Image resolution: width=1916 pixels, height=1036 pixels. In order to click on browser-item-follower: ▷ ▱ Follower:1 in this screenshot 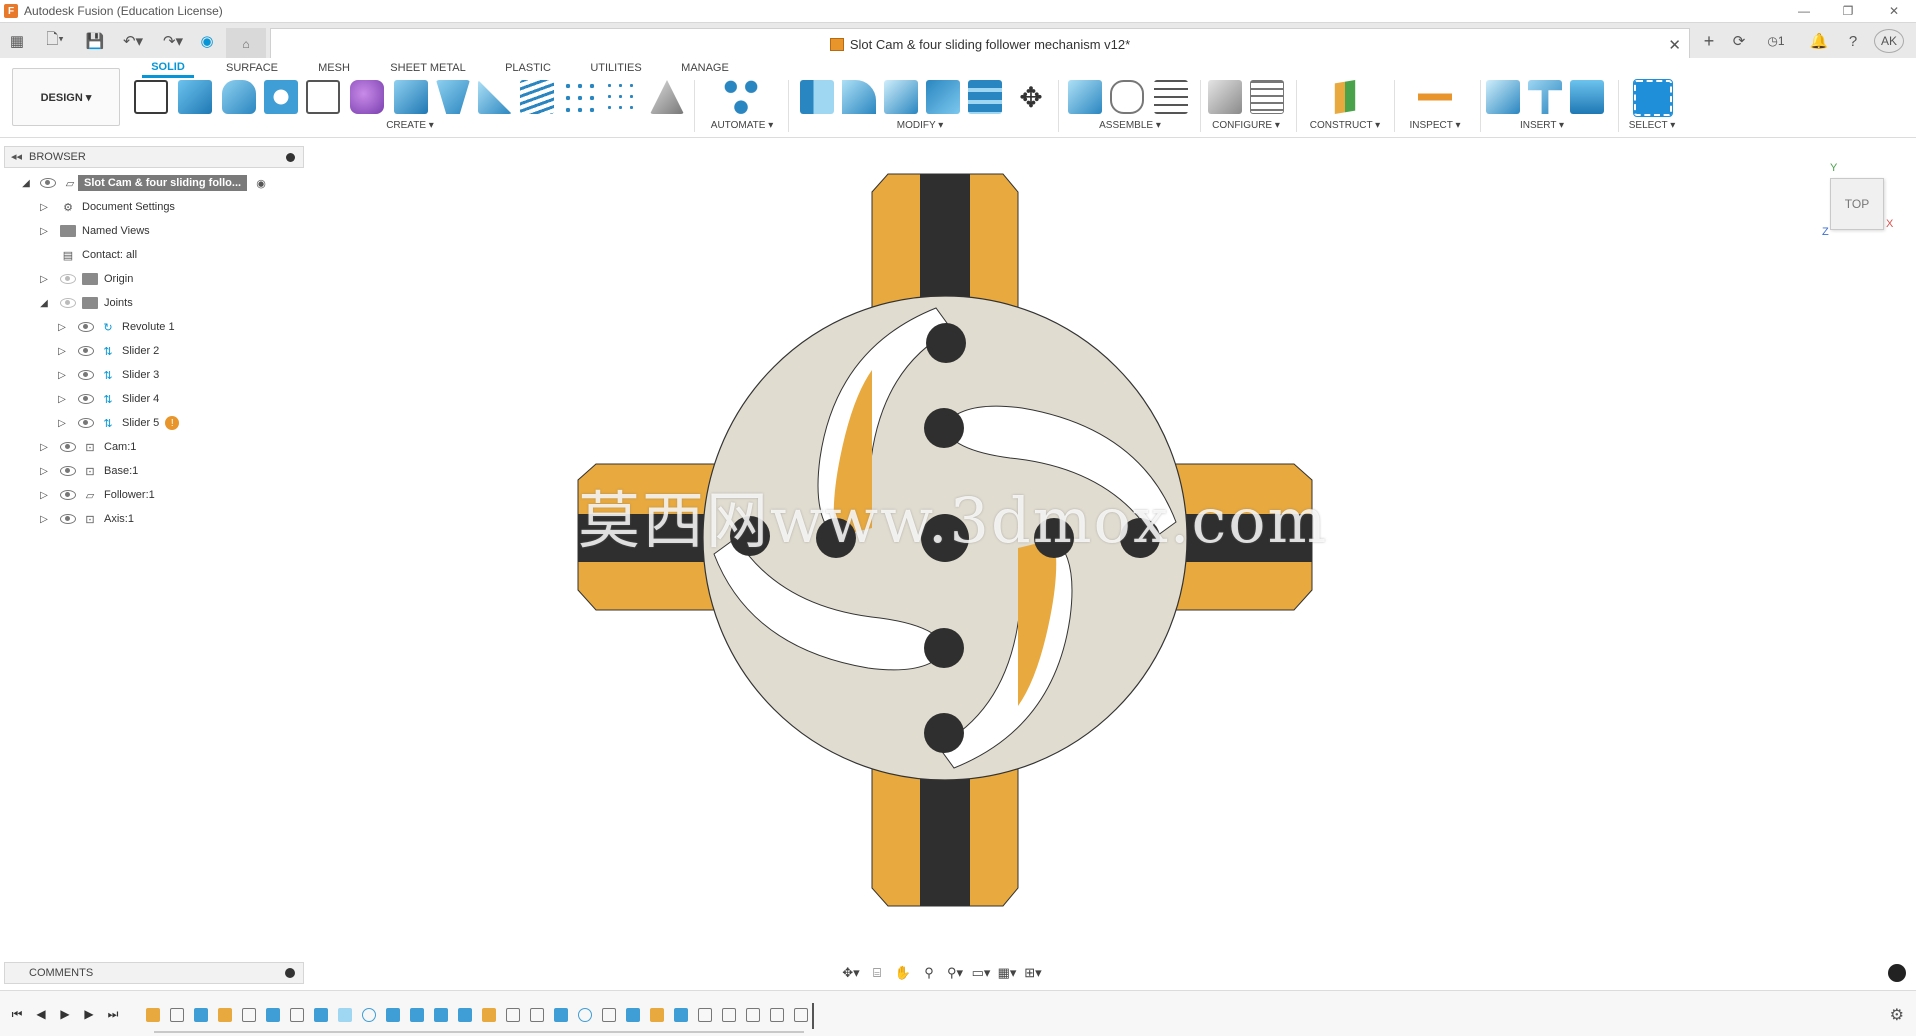, I will do `click(99, 495)`.